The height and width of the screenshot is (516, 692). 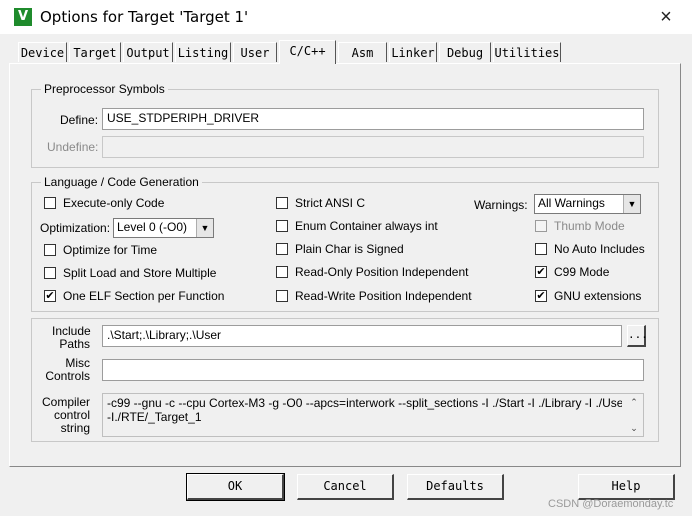 I want to click on thumb-mode-checkbox: Thumb Mode, so click(x=580, y=226).